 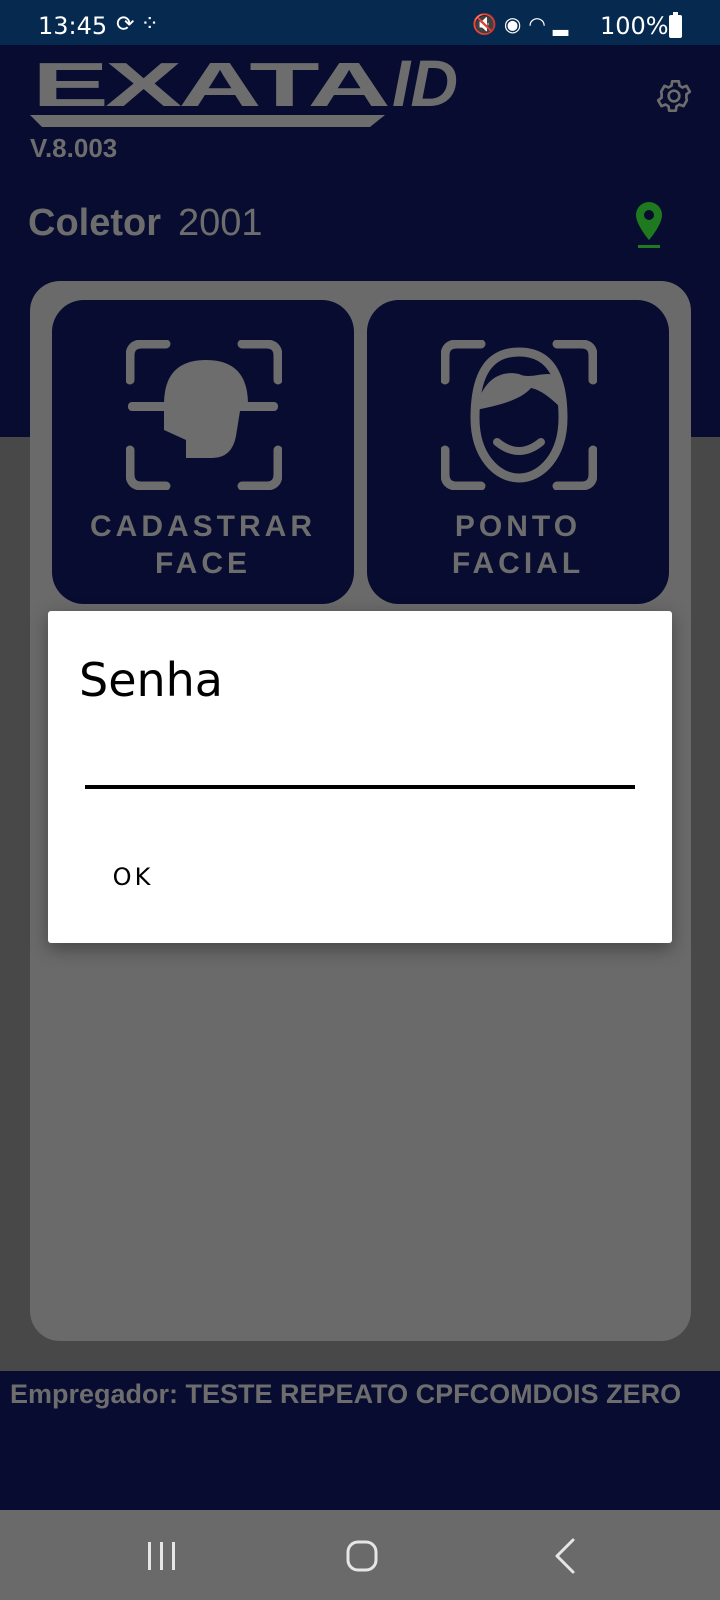 I want to click on home-icon, so click(x=362, y=1557).